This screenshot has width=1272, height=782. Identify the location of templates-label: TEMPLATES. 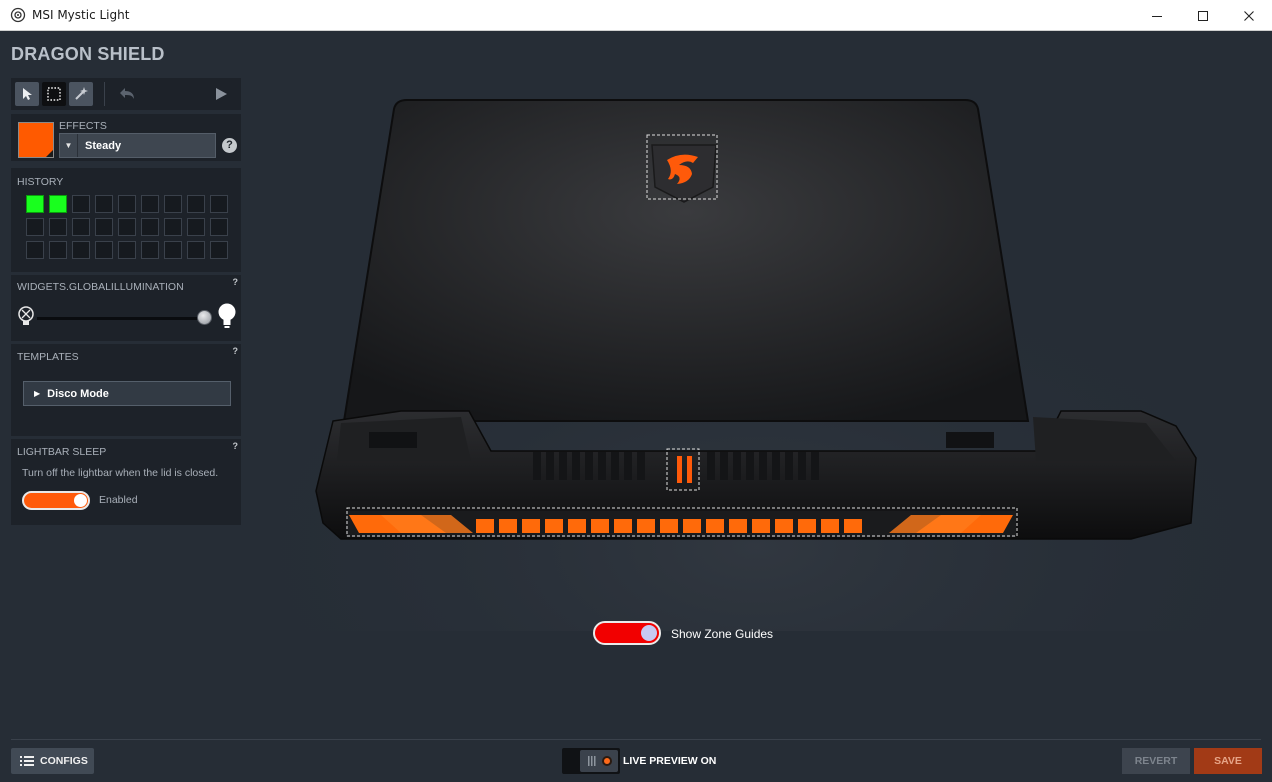
(48, 357).